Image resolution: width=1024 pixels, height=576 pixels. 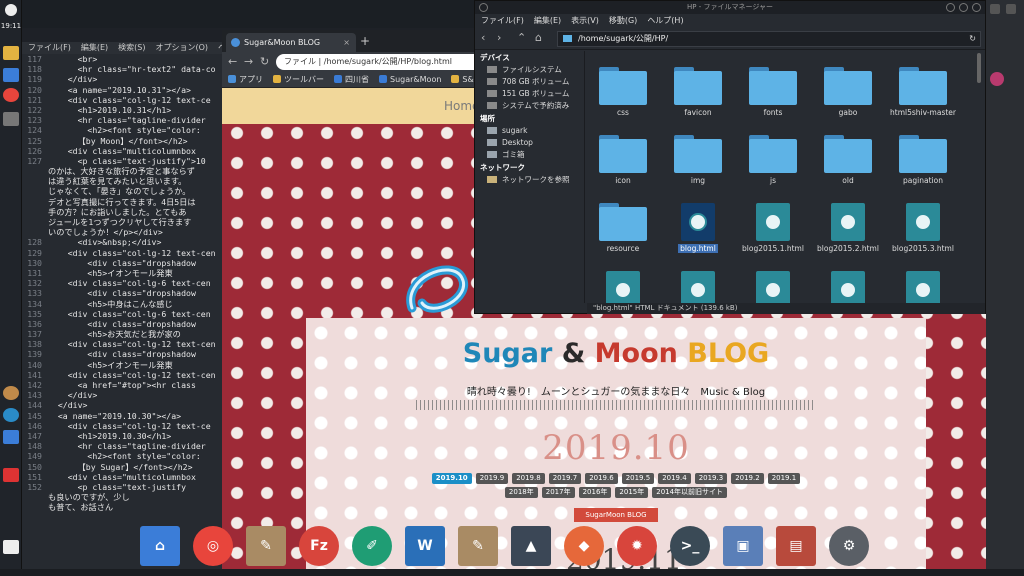 What do you see at coordinates (478, 546) in the screenshot?
I see `notes-icon: ✎` at bounding box center [478, 546].